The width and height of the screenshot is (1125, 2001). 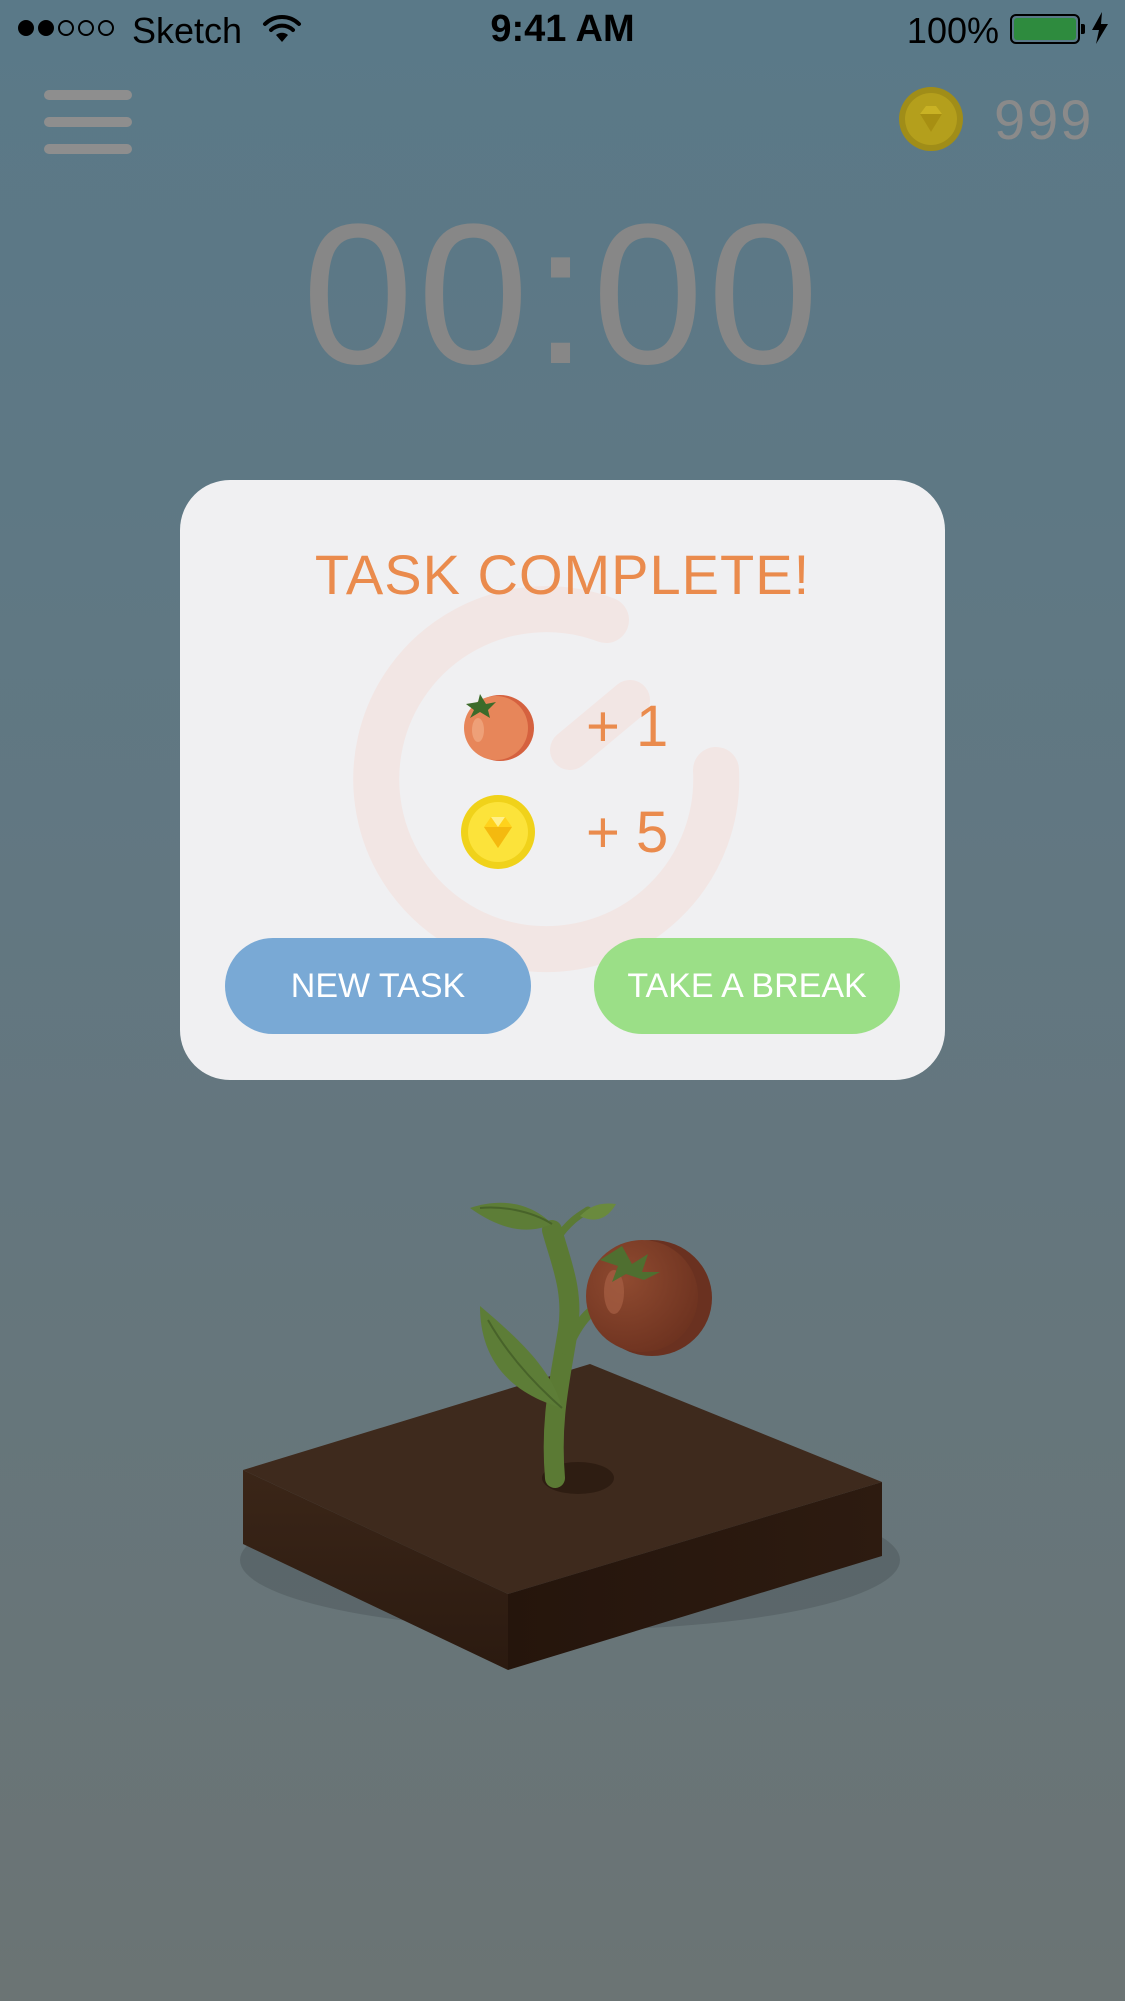 What do you see at coordinates (952, 30) in the screenshot?
I see `battery-percentage: 100%` at bounding box center [952, 30].